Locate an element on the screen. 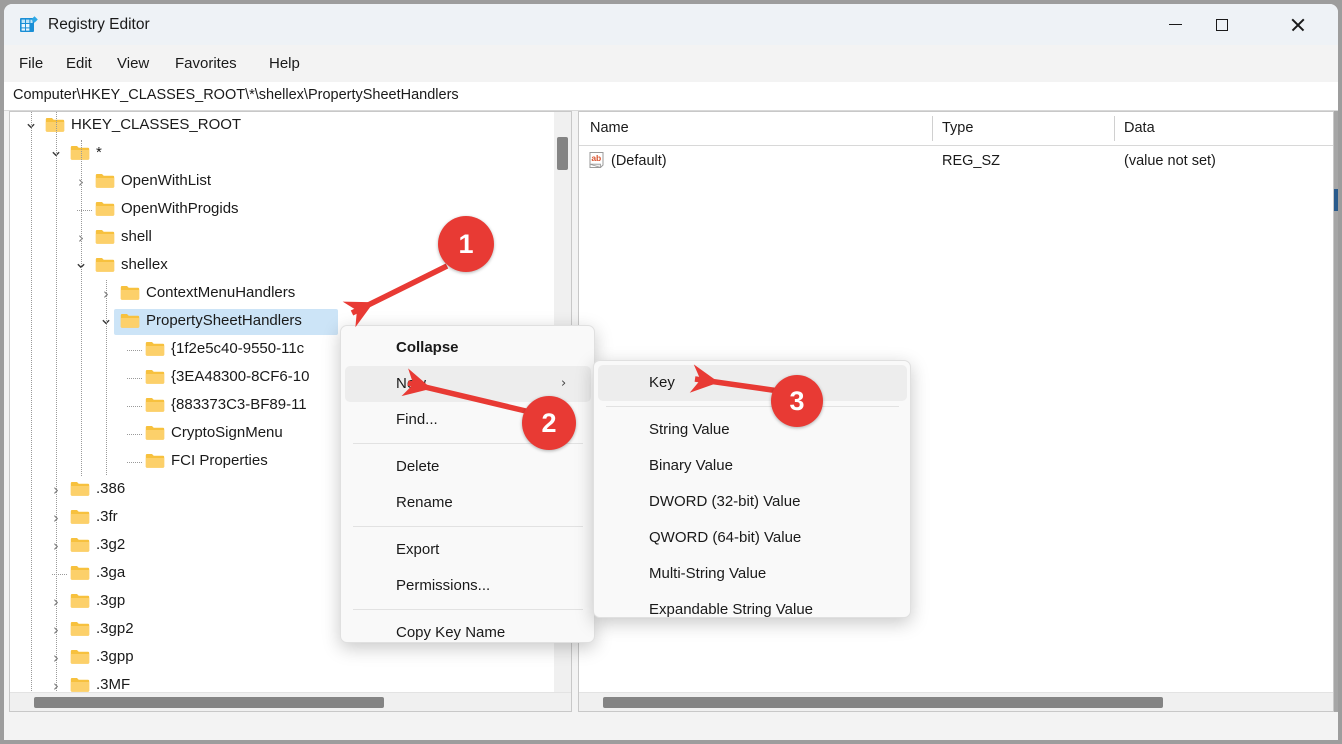 Image resolution: width=1342 pixels, height=744 pixels. menu-item-label: DWORD (32-bit) Value is located at coordinates (725, 501).